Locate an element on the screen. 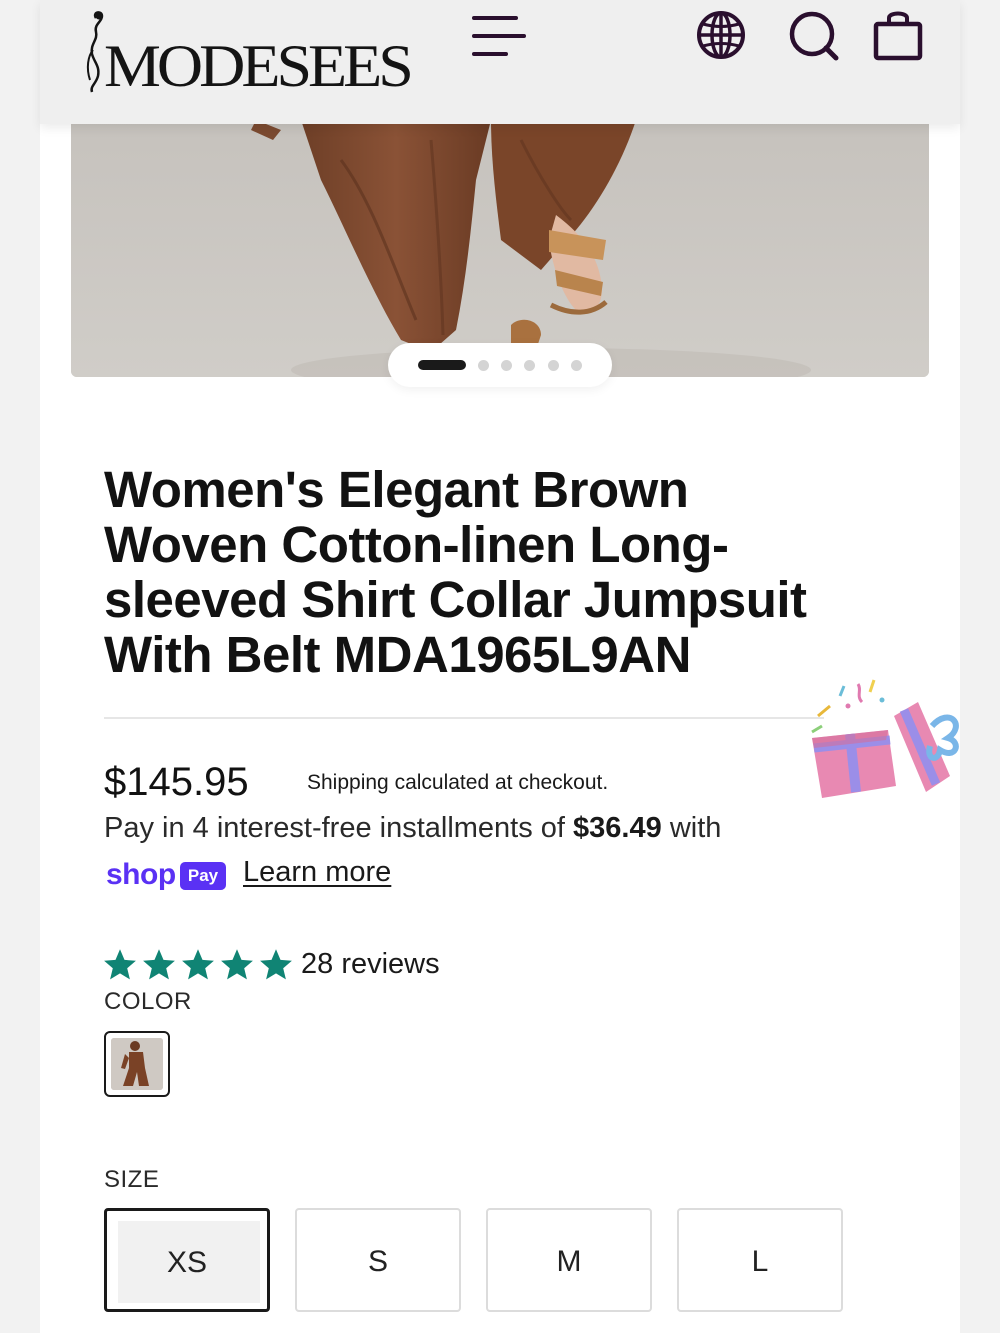 The width and height of the screenshot is (1000, 1333). installments-prefix: Pay in 4 interest-free installments of is located at coordinates (334, 828).